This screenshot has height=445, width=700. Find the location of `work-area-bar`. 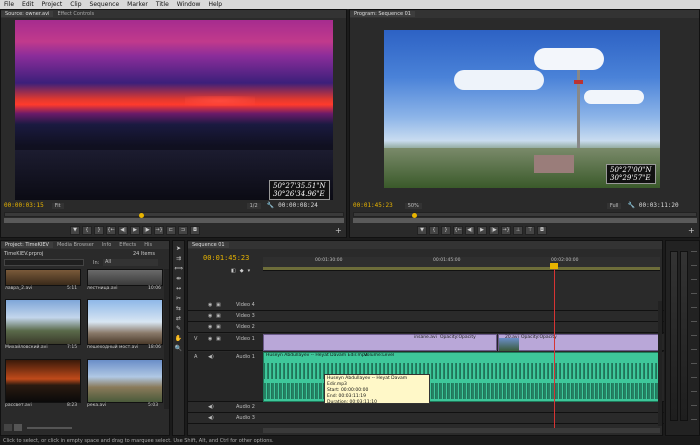

work-area-bar is located at coordinates (461, 268).